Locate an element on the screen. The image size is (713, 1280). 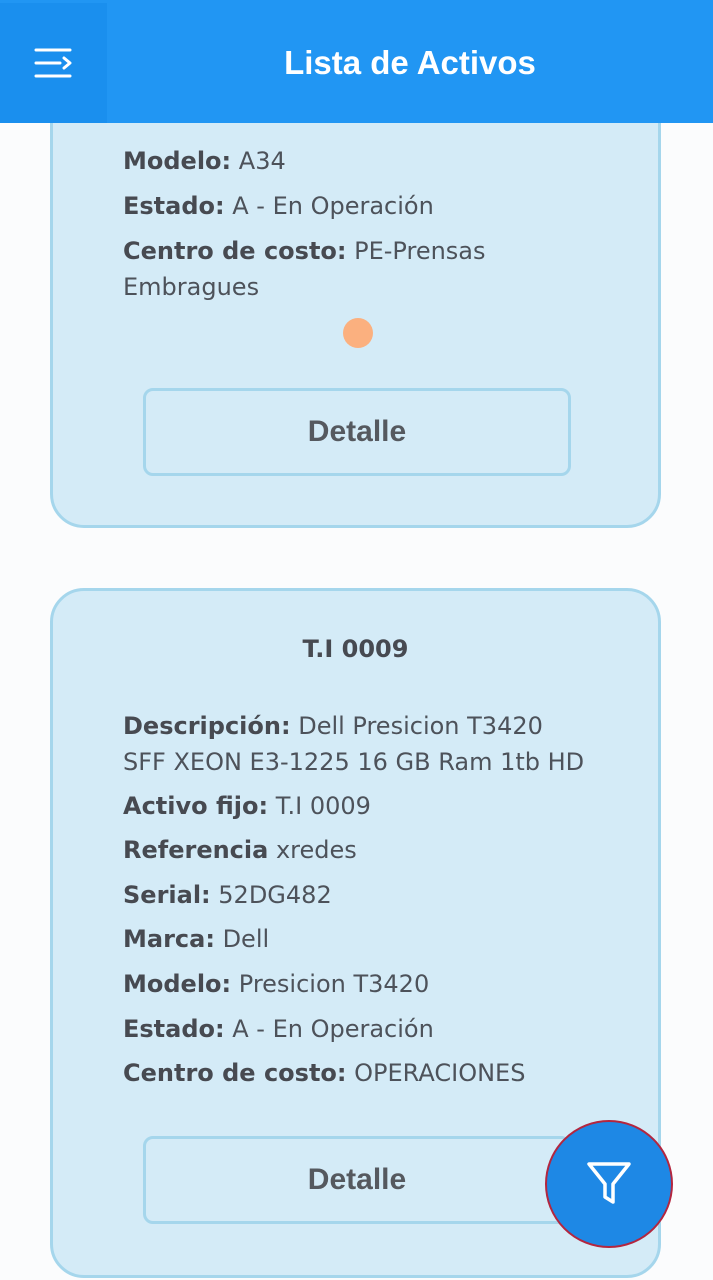
field-activo-fijo: Activo fijo: T.I 0009 is located at coordinates (247, 806).